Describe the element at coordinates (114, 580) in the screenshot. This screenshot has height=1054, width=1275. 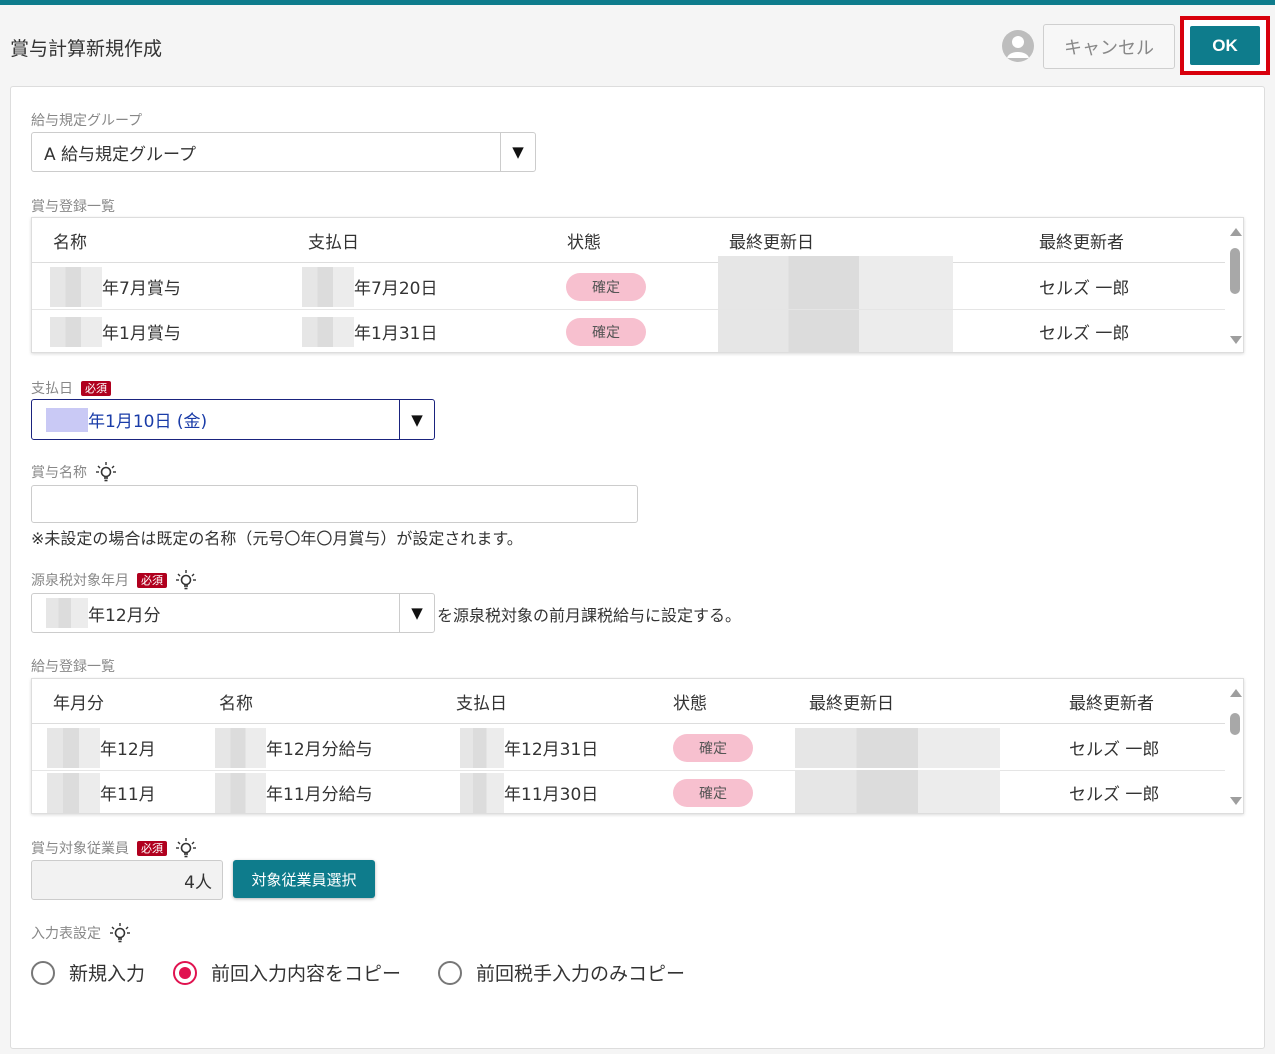
I see `tax-month-label: 源泉税対象年月 必須` at that location.